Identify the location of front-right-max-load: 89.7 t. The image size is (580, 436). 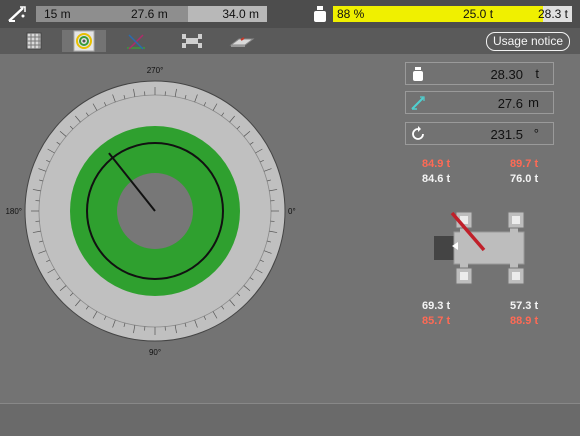
(524, 164).